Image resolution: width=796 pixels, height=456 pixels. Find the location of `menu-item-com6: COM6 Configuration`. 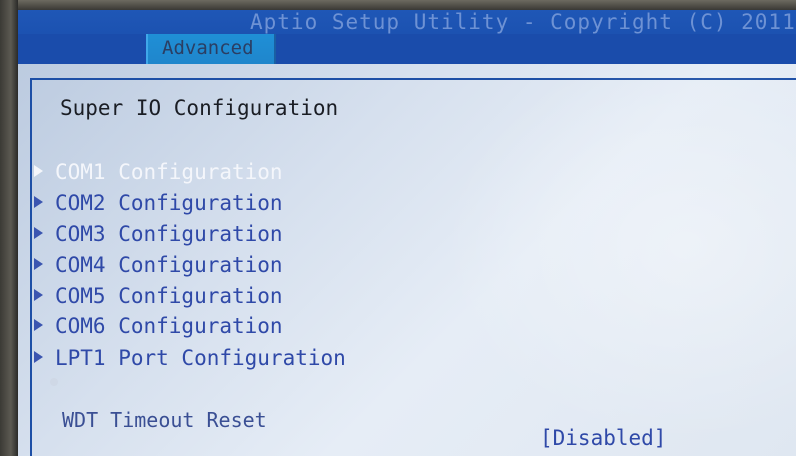

menu-item-com6: COM6 Configuration is located at coordinates (158, 327).